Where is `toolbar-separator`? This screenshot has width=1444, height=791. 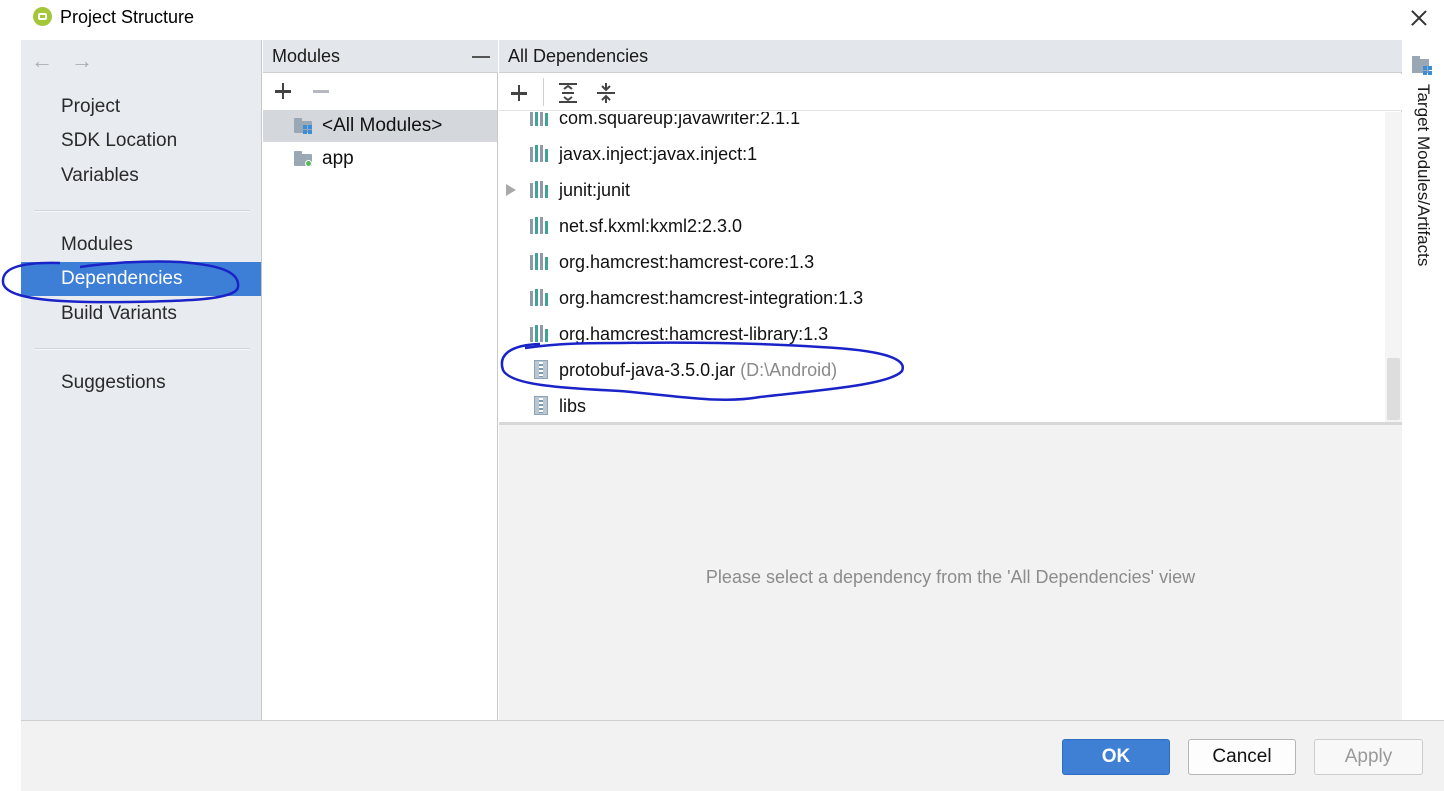
toolbar-separator is located at coordinates (543, 92).